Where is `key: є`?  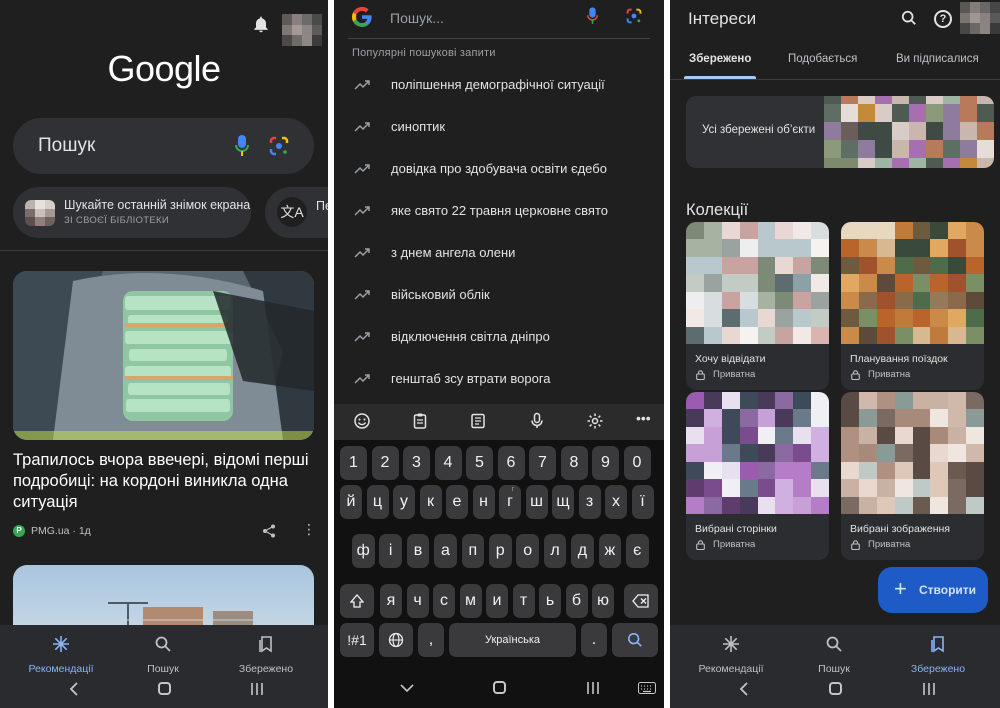 key: є is located at coordinates (637, 551).